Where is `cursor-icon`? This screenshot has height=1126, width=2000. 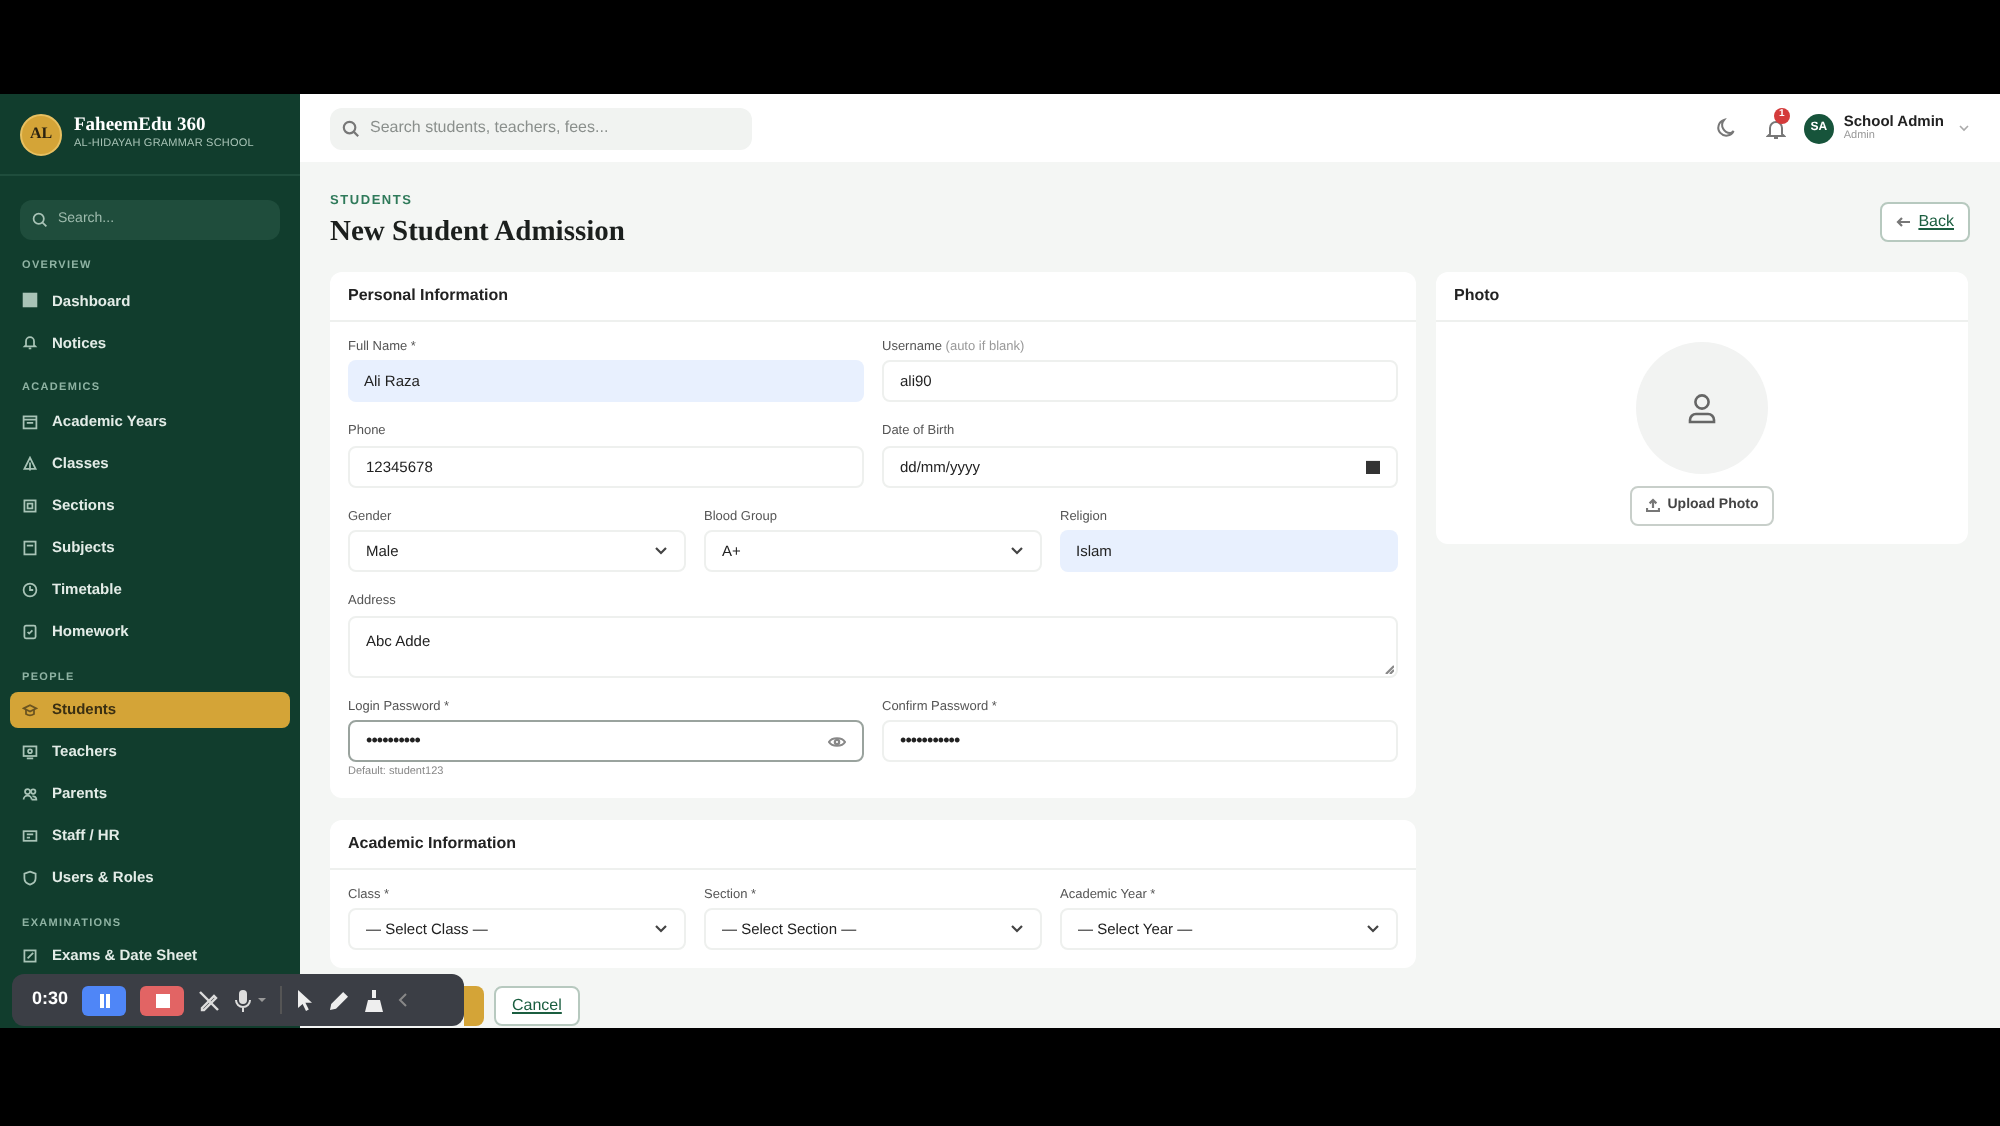 cursor-icon is located at coordinates (305, 1000).